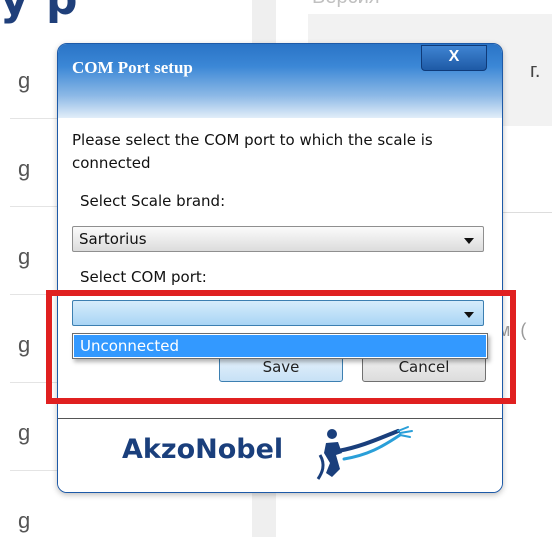 This screenshot has width=552, height=558. I want to click on dialog-title: COM Port setup, so click(132, 67).